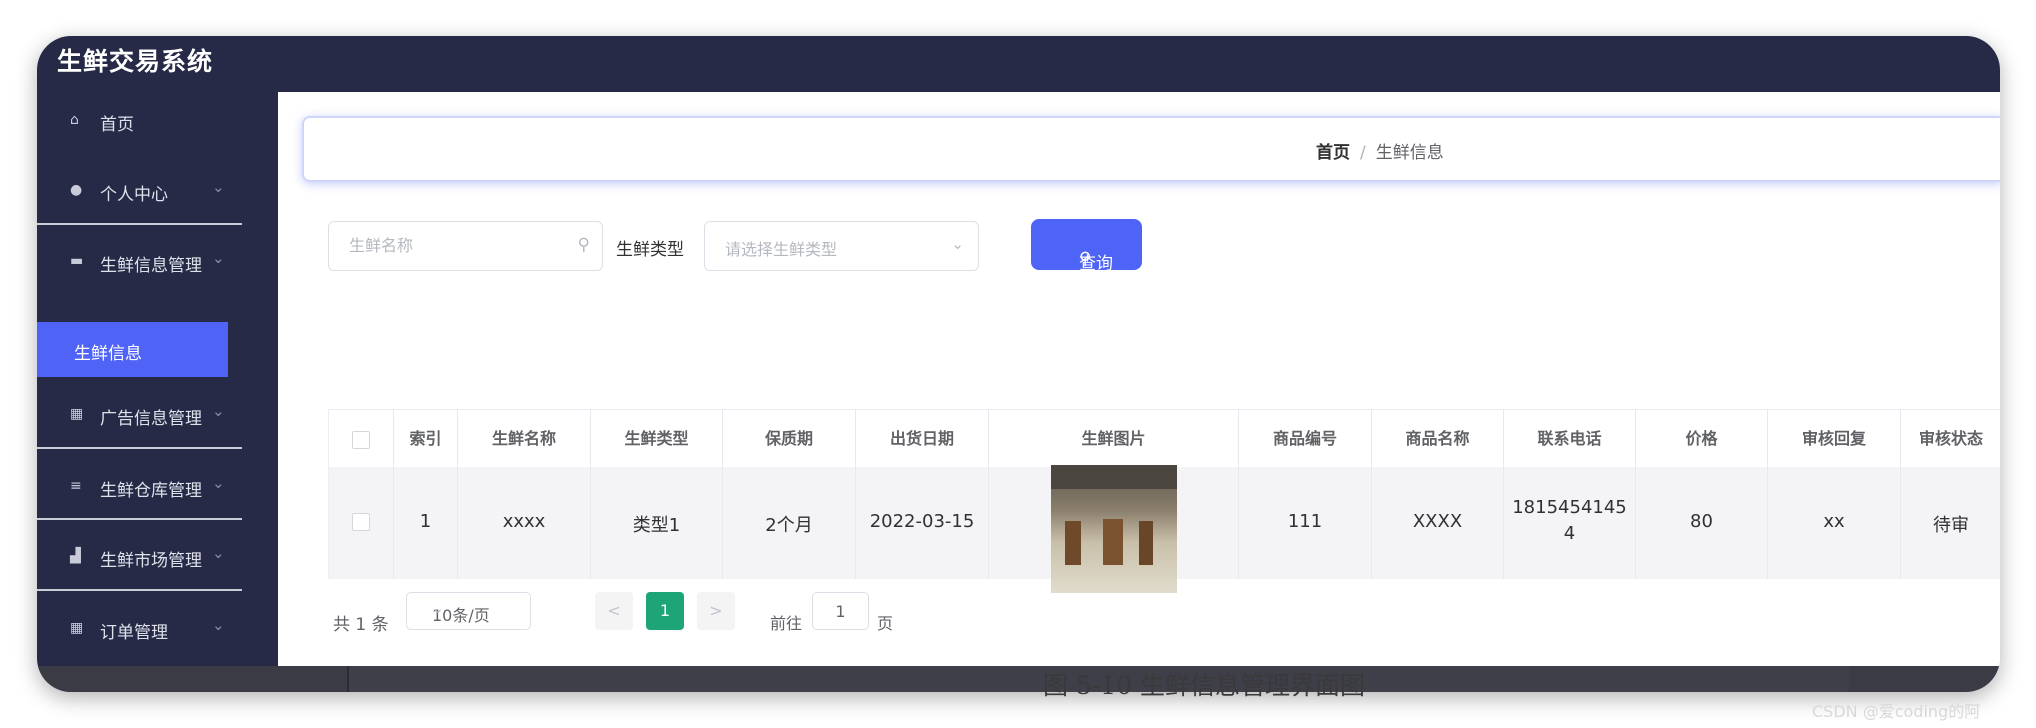 This screenshot has height=728, width=2036. I want to click on sidebar-item-ad-mgmt: ▦ 广告信息管理 ⌄, so click(157, 416).